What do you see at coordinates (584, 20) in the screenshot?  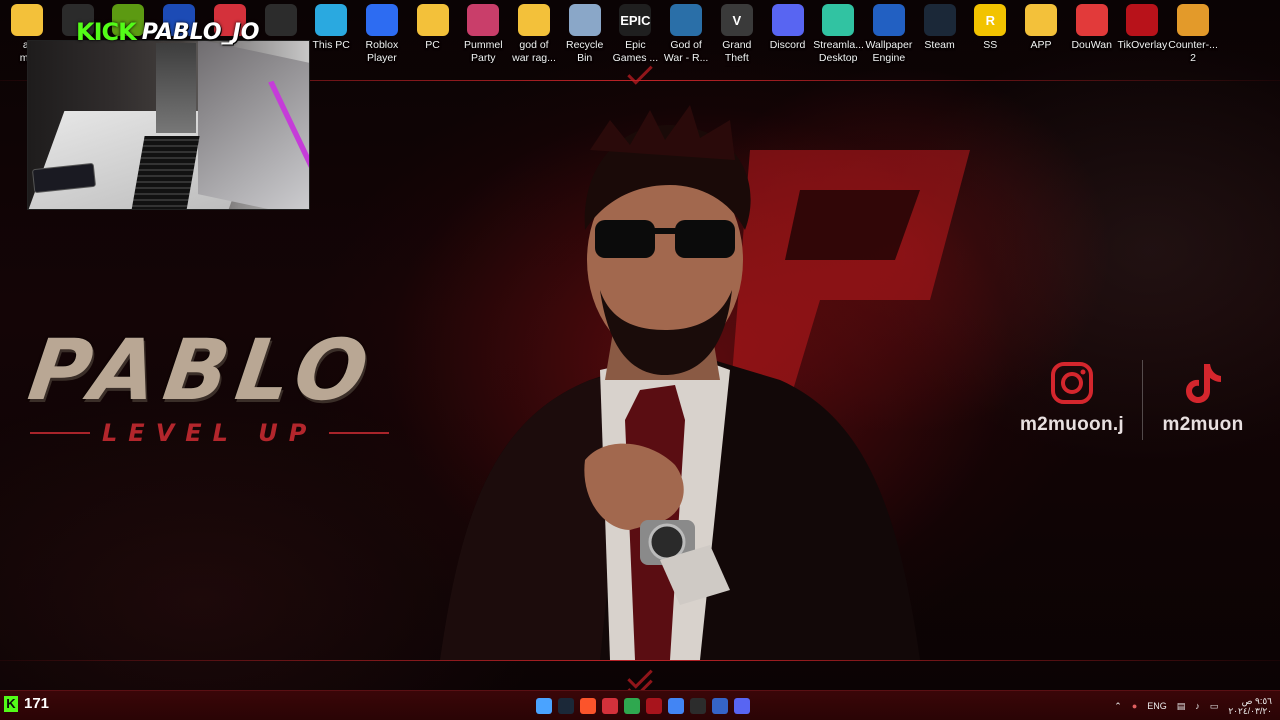 I see `recycle-bin-icon` at bounding box center [584, 20].